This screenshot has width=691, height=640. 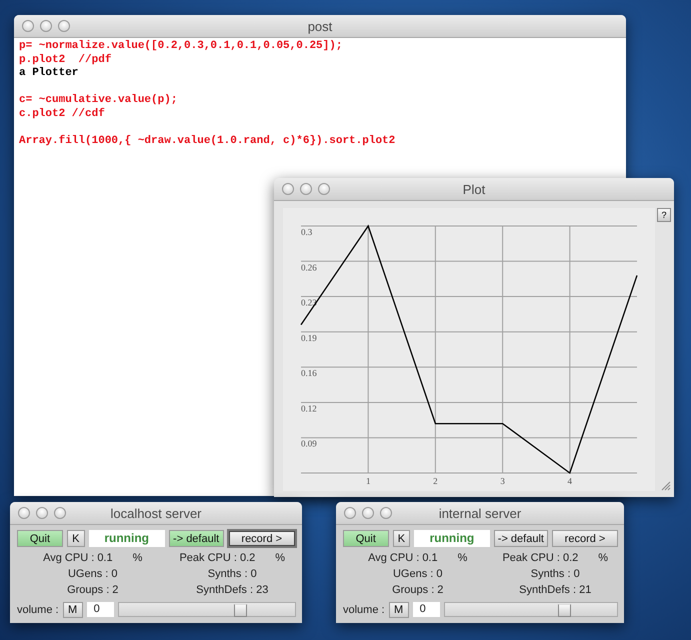 What do you see at coordinates (309, 267) in the screenshot?
I see `y-tick-label: 0.26` at bounding box center [309, 267].